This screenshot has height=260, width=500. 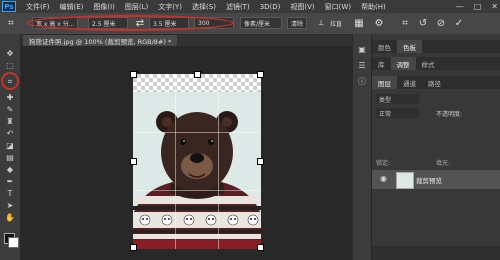 What do you see at coordinates (10, 181) in the screenshot?
I see `pen-tool-icon: ✒` at bounding box center [10, 181].